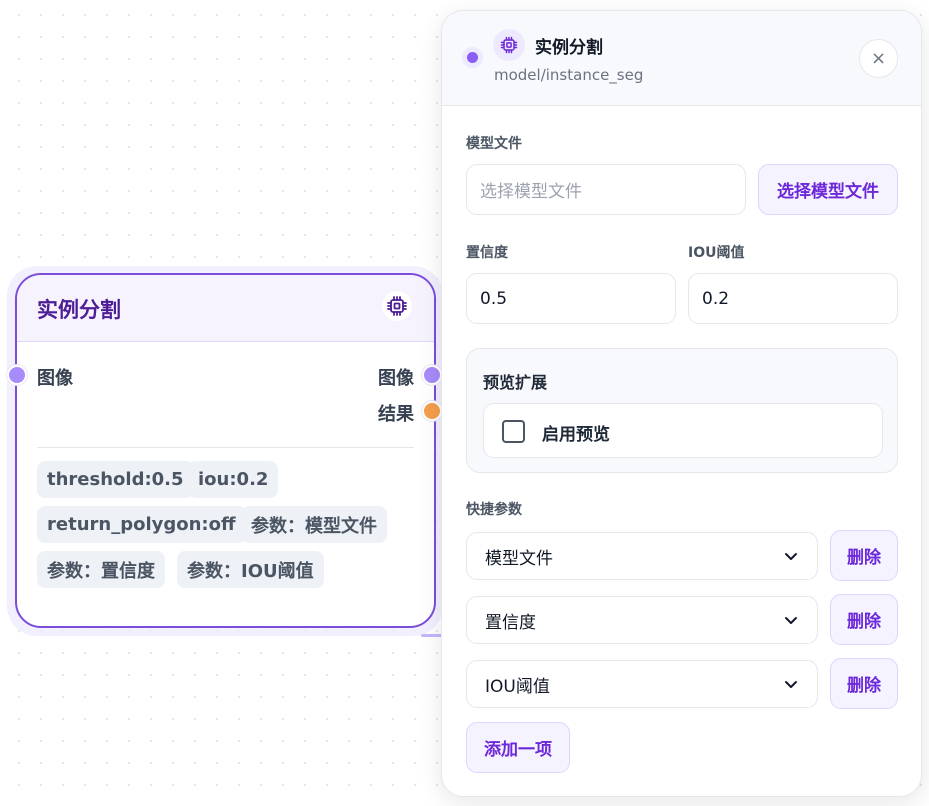 The height and width of the screenshot is (806, 929). I want to click on delete-quick-param-2-button: 删除, so click(864, 619).